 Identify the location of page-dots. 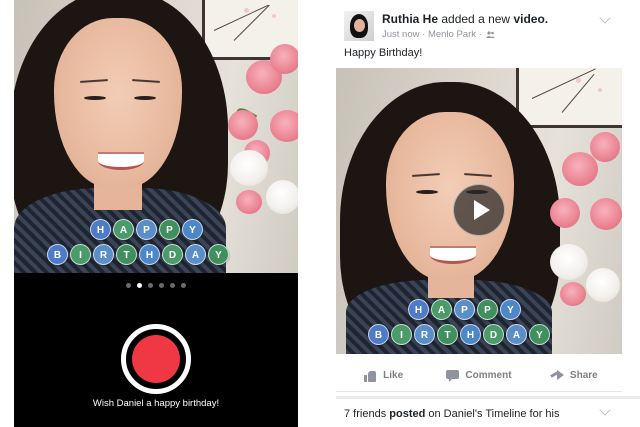
(156, 285).